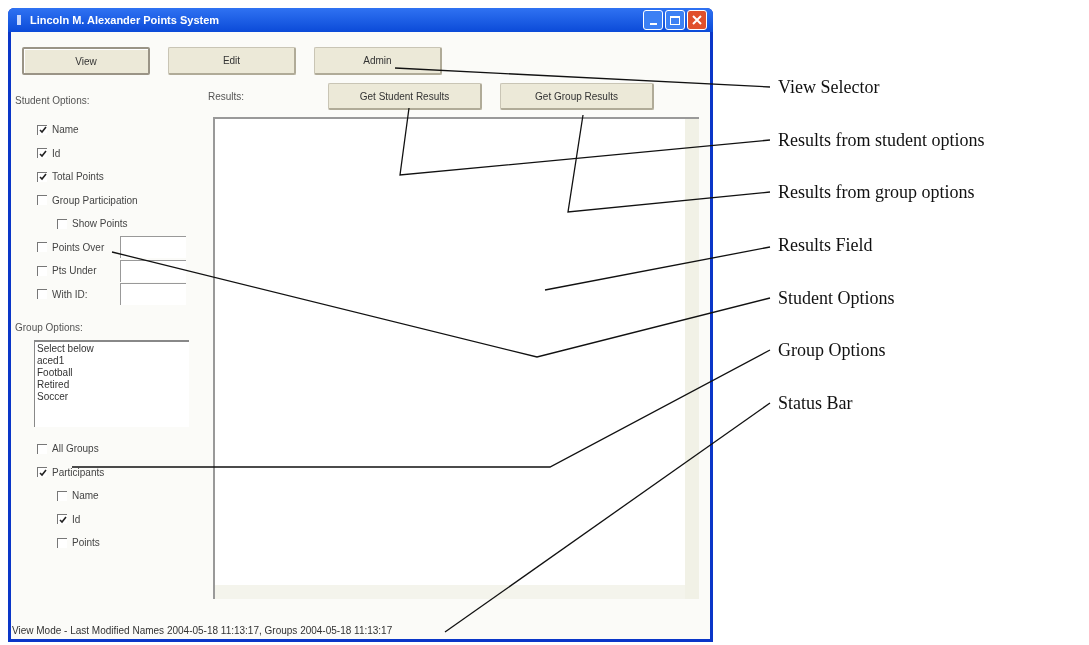  I want to click on checkbox-label: Participants, so click(78, 472).